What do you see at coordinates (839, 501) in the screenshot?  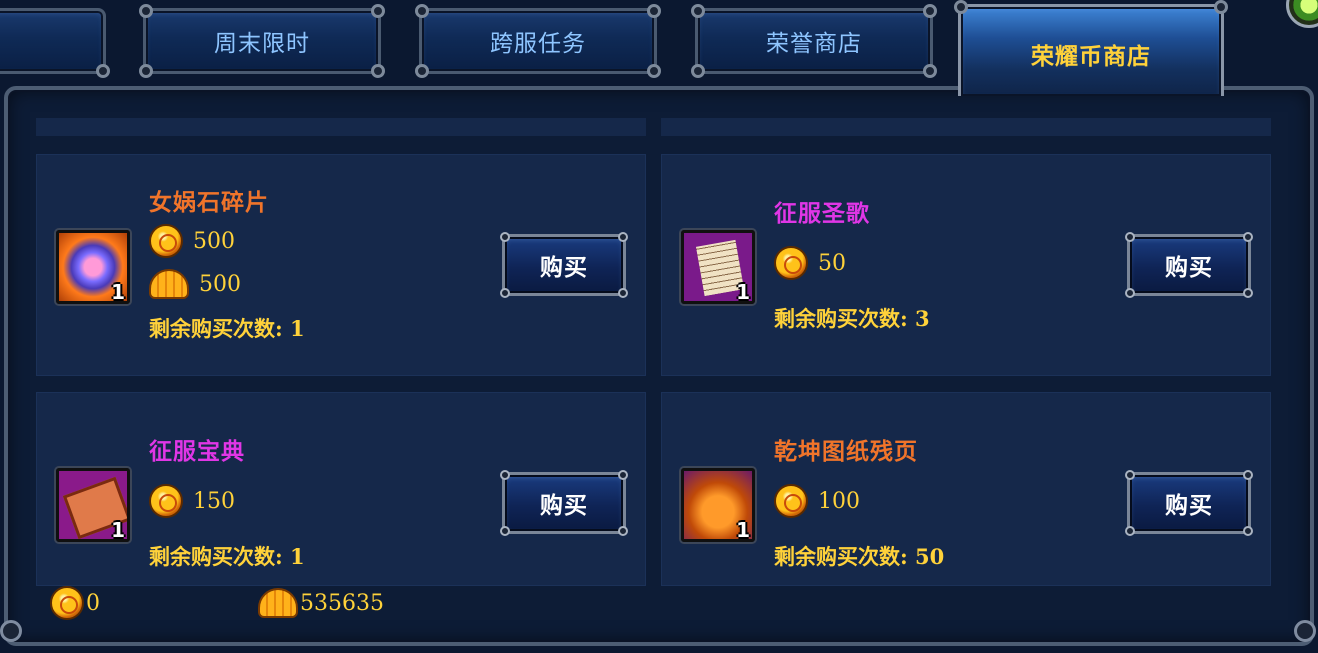 I see `price-value: 100` at bounding box center [839, 501].